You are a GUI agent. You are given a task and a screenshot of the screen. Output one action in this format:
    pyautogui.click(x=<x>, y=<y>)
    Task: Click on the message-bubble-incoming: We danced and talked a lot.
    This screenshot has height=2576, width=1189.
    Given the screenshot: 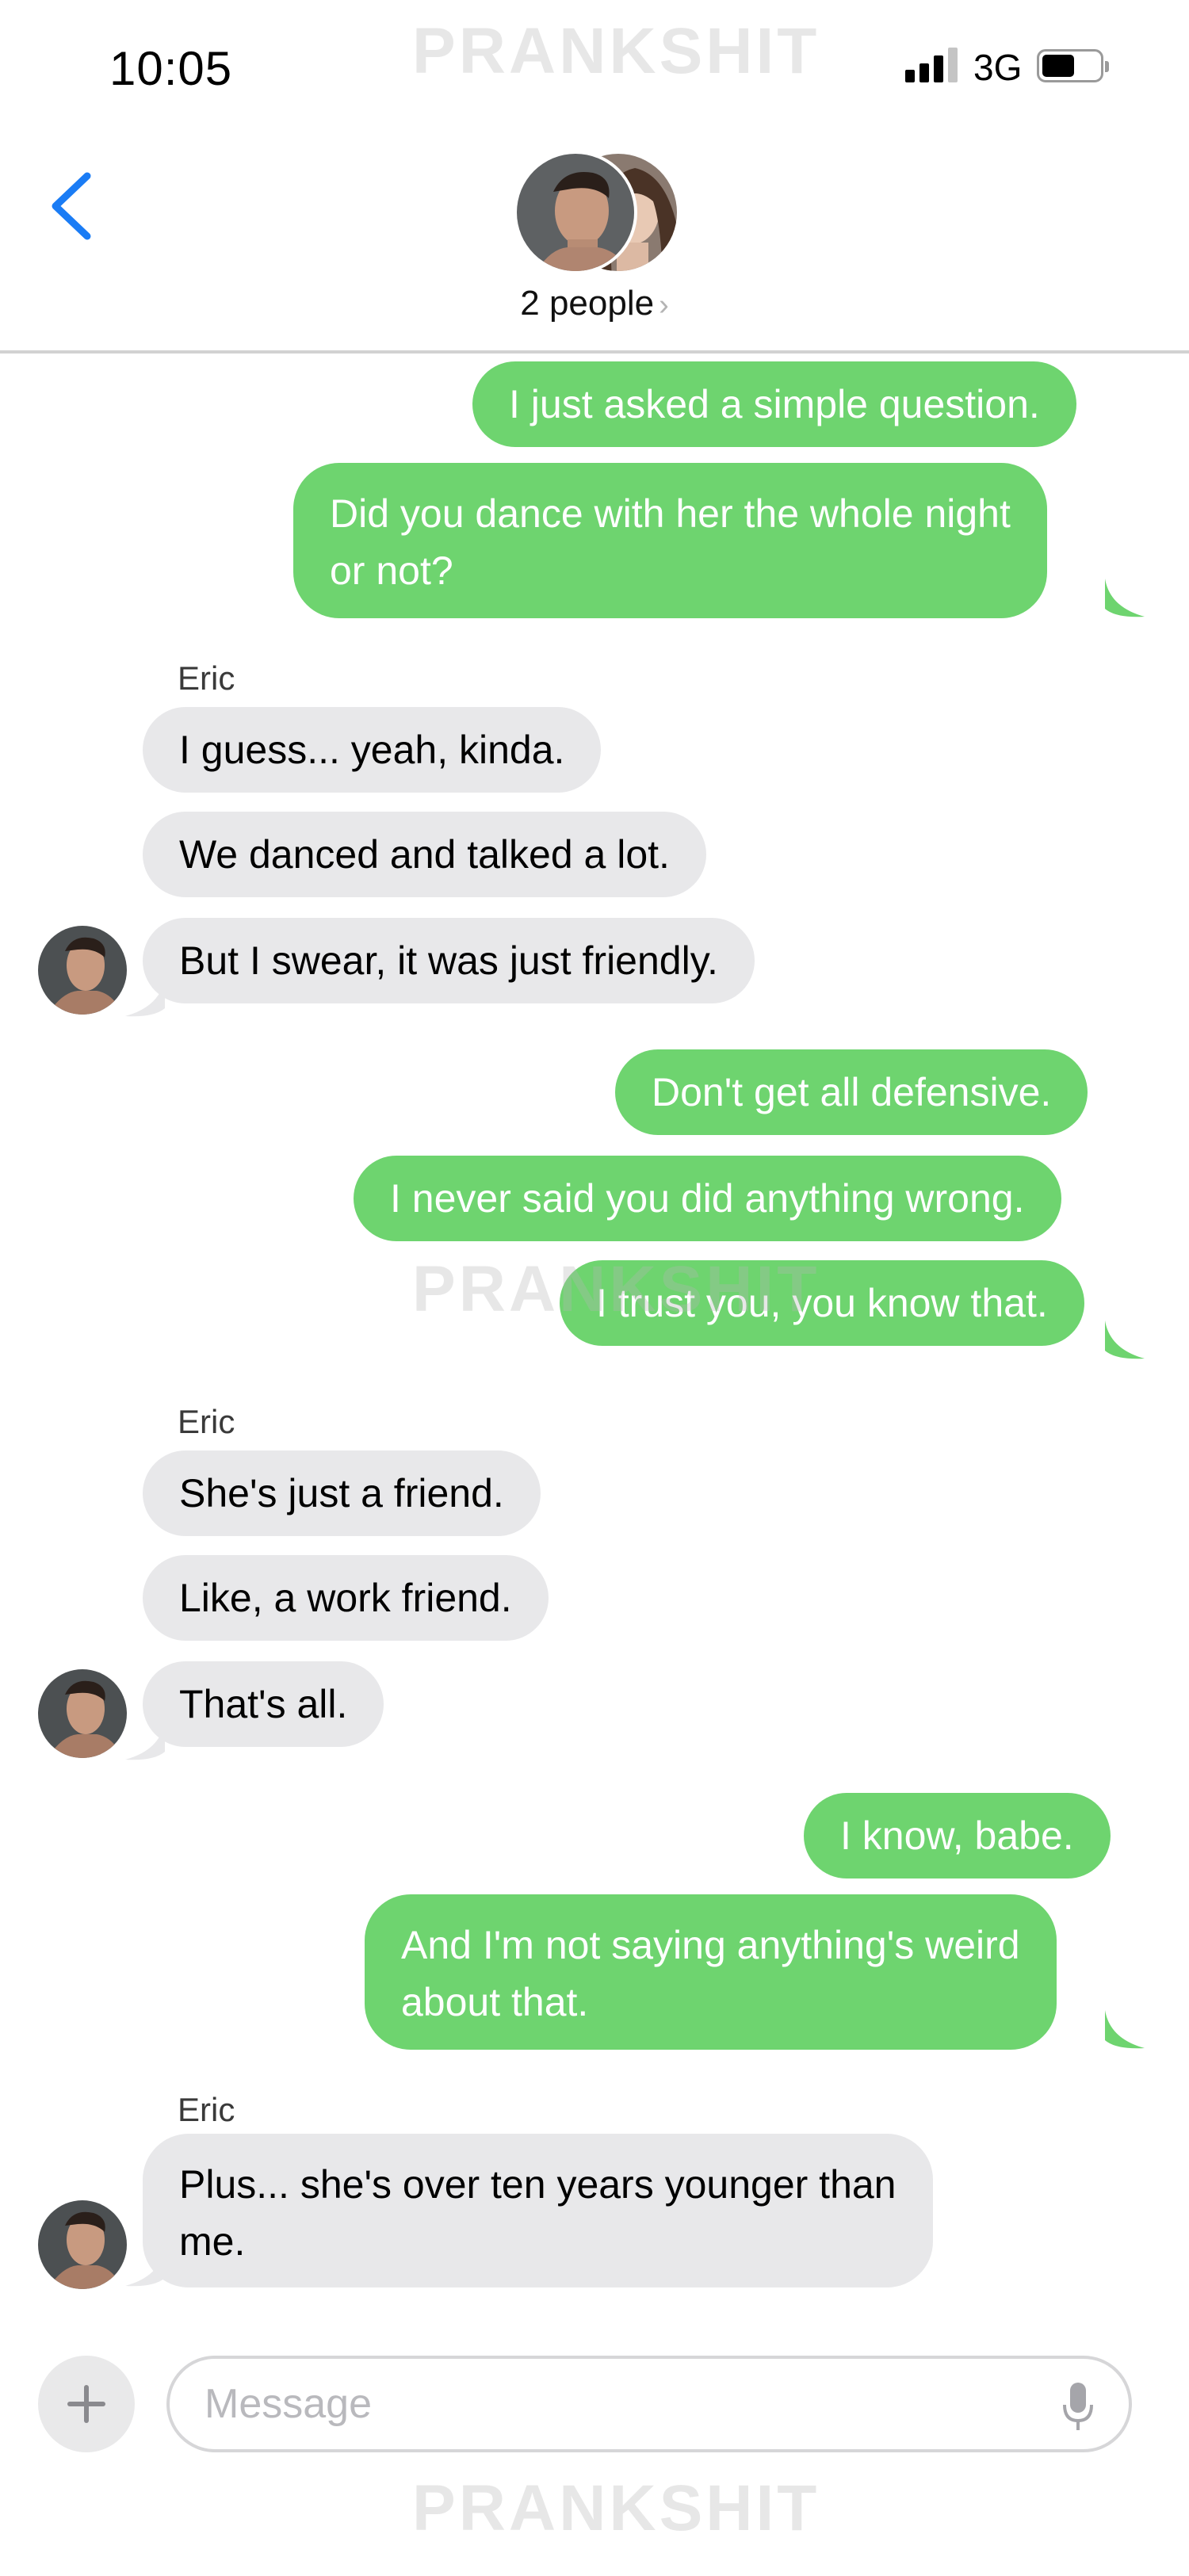 What is the action you would take?
    pyautogui.click(x=424, y=854)
    